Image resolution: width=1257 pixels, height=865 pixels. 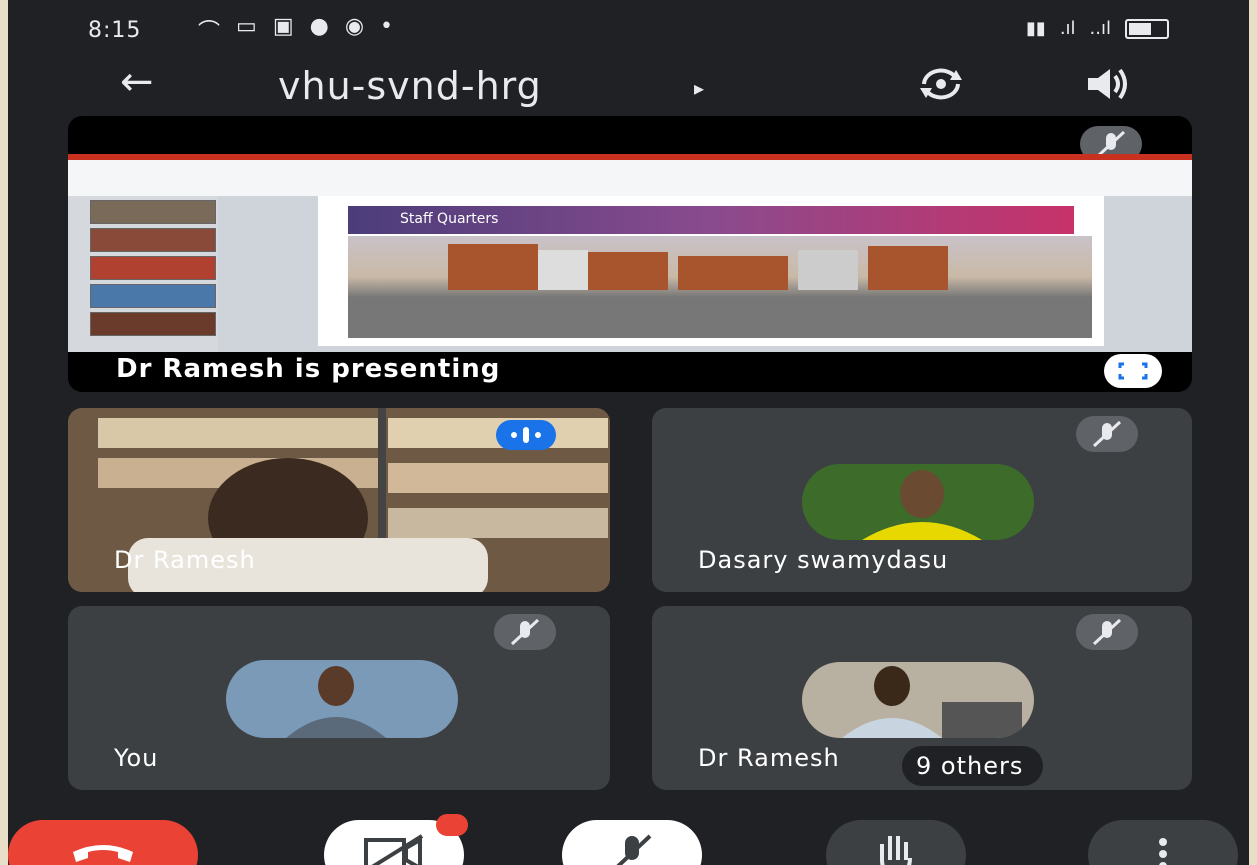 I want to click on slide-title-band: Staff Quarters, so click(x=711, y=220).